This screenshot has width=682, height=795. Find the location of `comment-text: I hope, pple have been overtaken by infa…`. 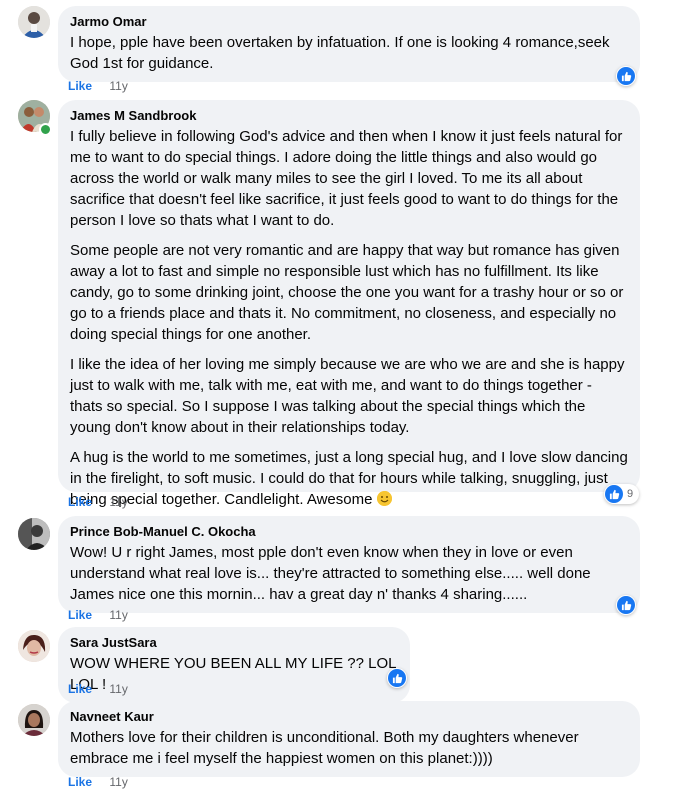

comment-text: I hope, pple have been overtaken by infa… is located at coordinates (340, 53).